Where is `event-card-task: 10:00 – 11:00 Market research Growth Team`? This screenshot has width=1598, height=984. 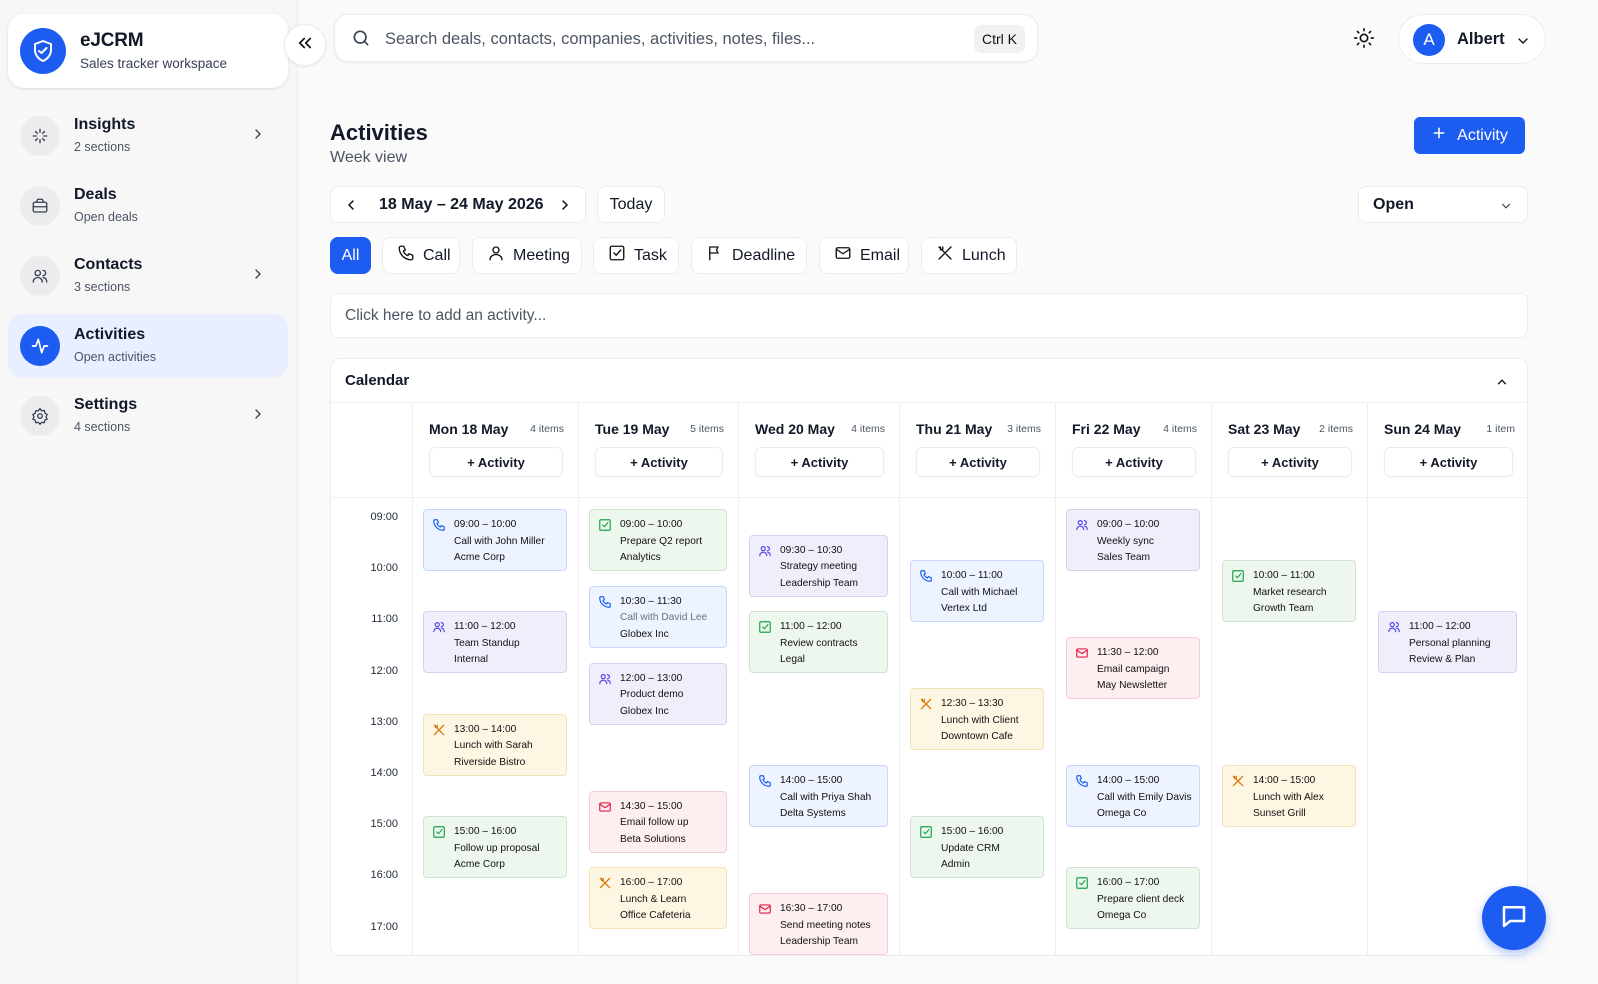
event-card-task: 10:00 – 11:00 Market research Growth Team is located at coordinates (1289, 591).